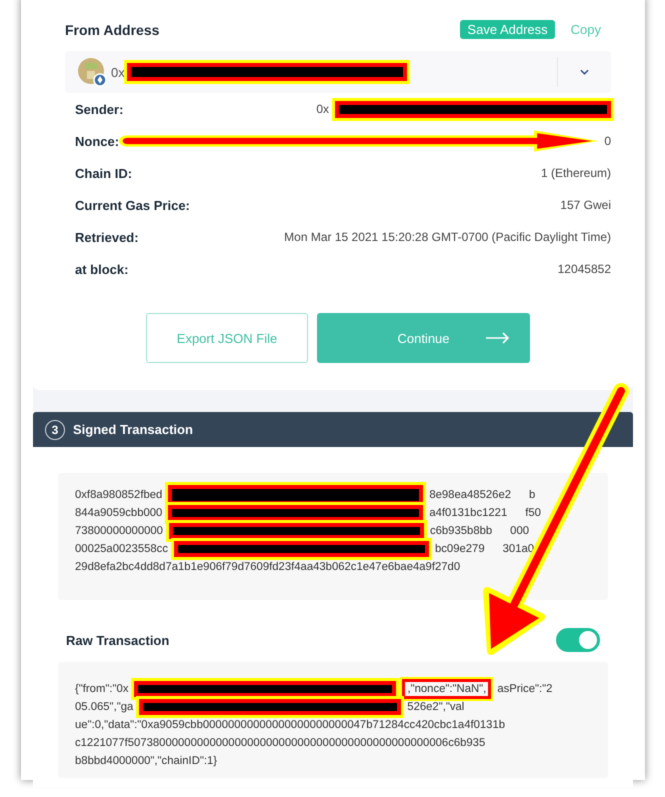  Describe the element at coordinates (107, 237) in the screenshot. I see `detail-label: Retrieved:` at that location.